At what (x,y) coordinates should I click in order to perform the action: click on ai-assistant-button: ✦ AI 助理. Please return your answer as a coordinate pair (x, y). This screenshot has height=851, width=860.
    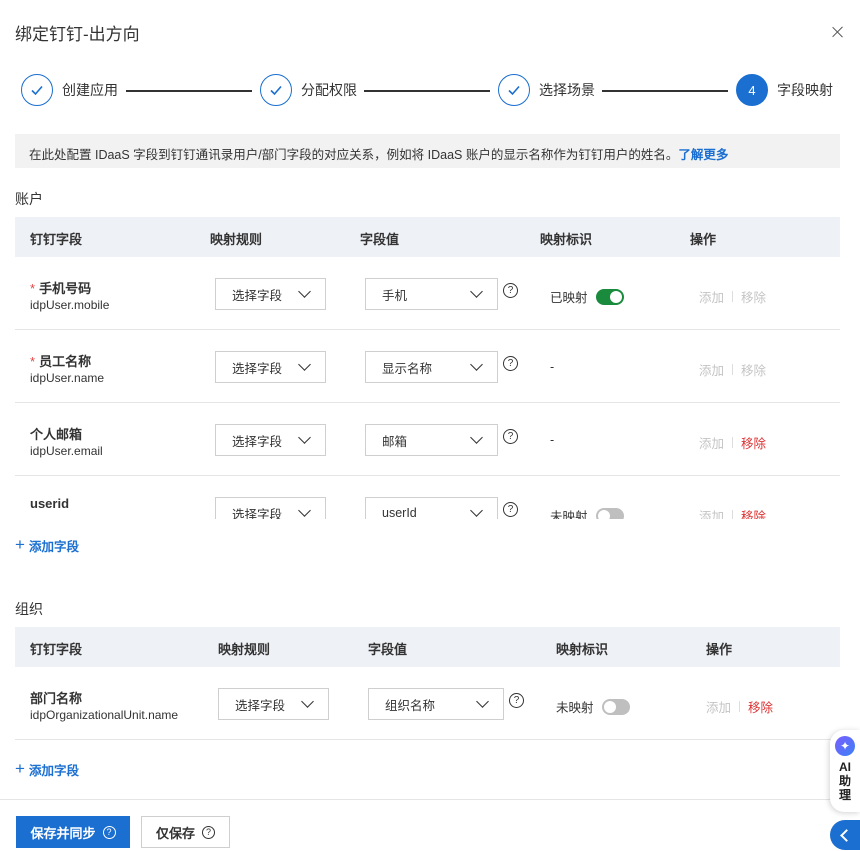
    Looking at the image, I should click on (845, 771).